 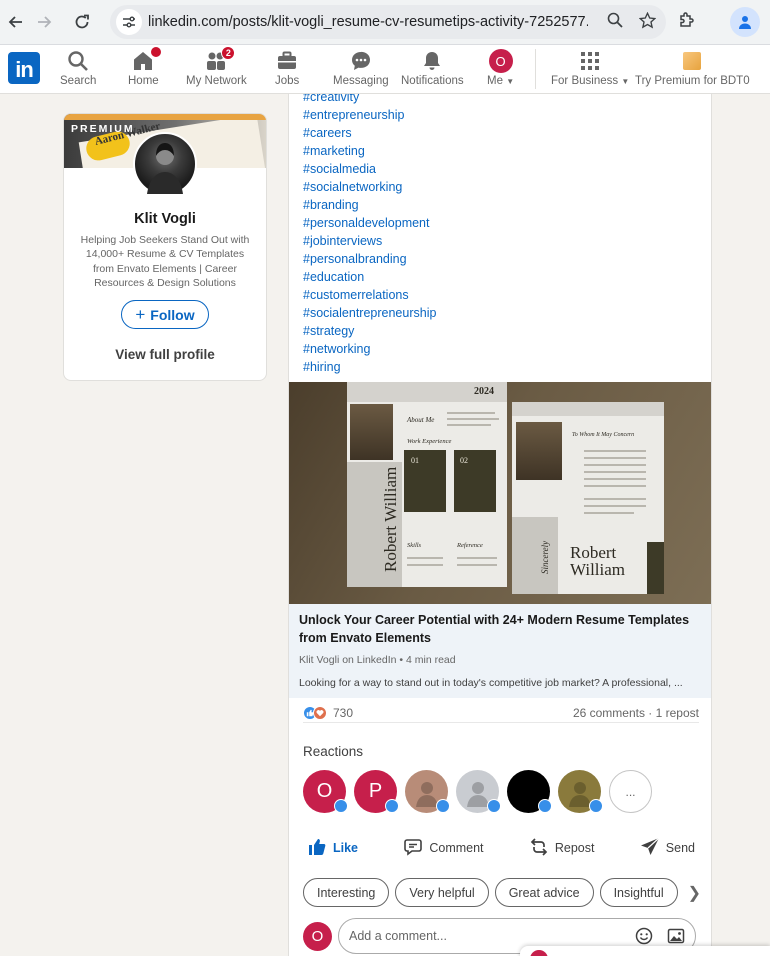 What do you see at coordinates (369, 100) in the screenshot?
I see `hashtag-link: #creativity` at bounding box center [369, 100].